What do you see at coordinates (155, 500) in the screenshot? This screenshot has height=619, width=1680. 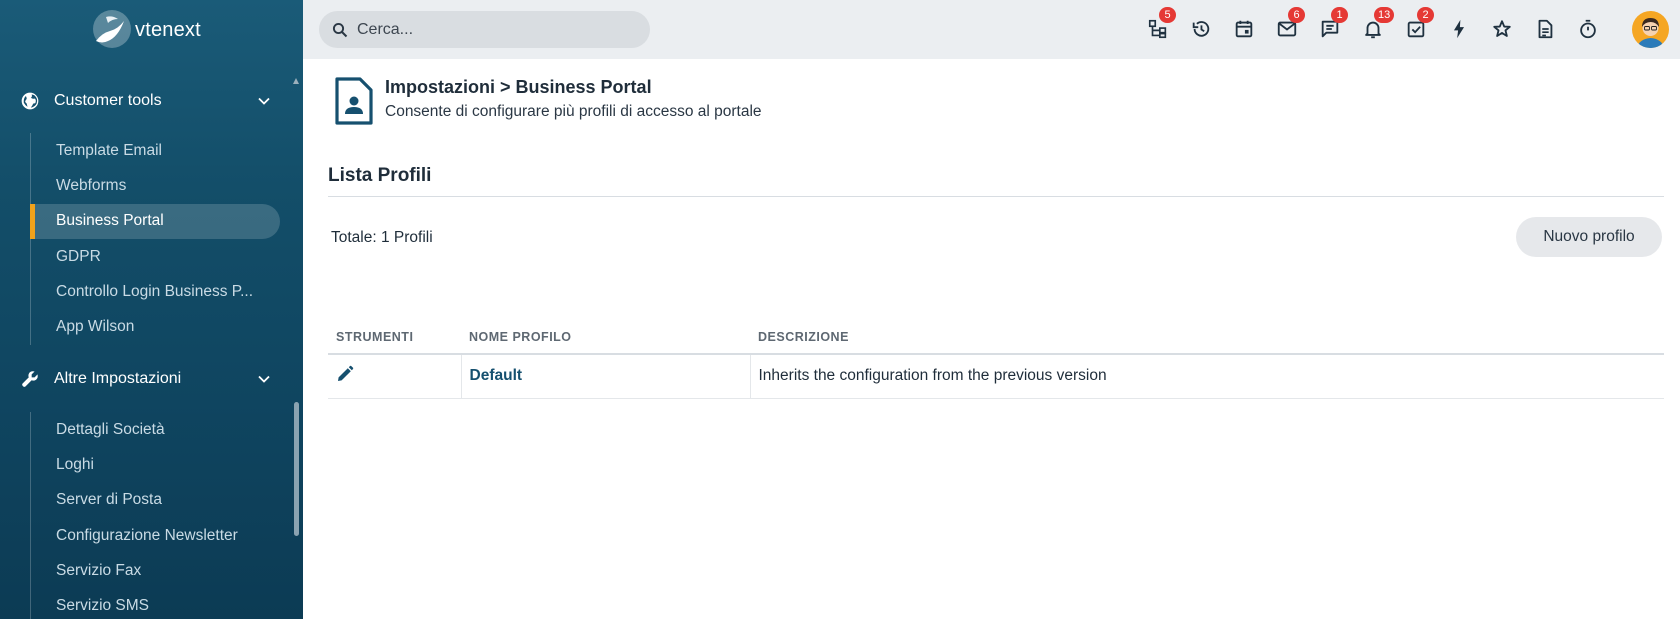 I see `sidebar-item-server-di-posta: Server di Posta` at bounding box center [155, 500].